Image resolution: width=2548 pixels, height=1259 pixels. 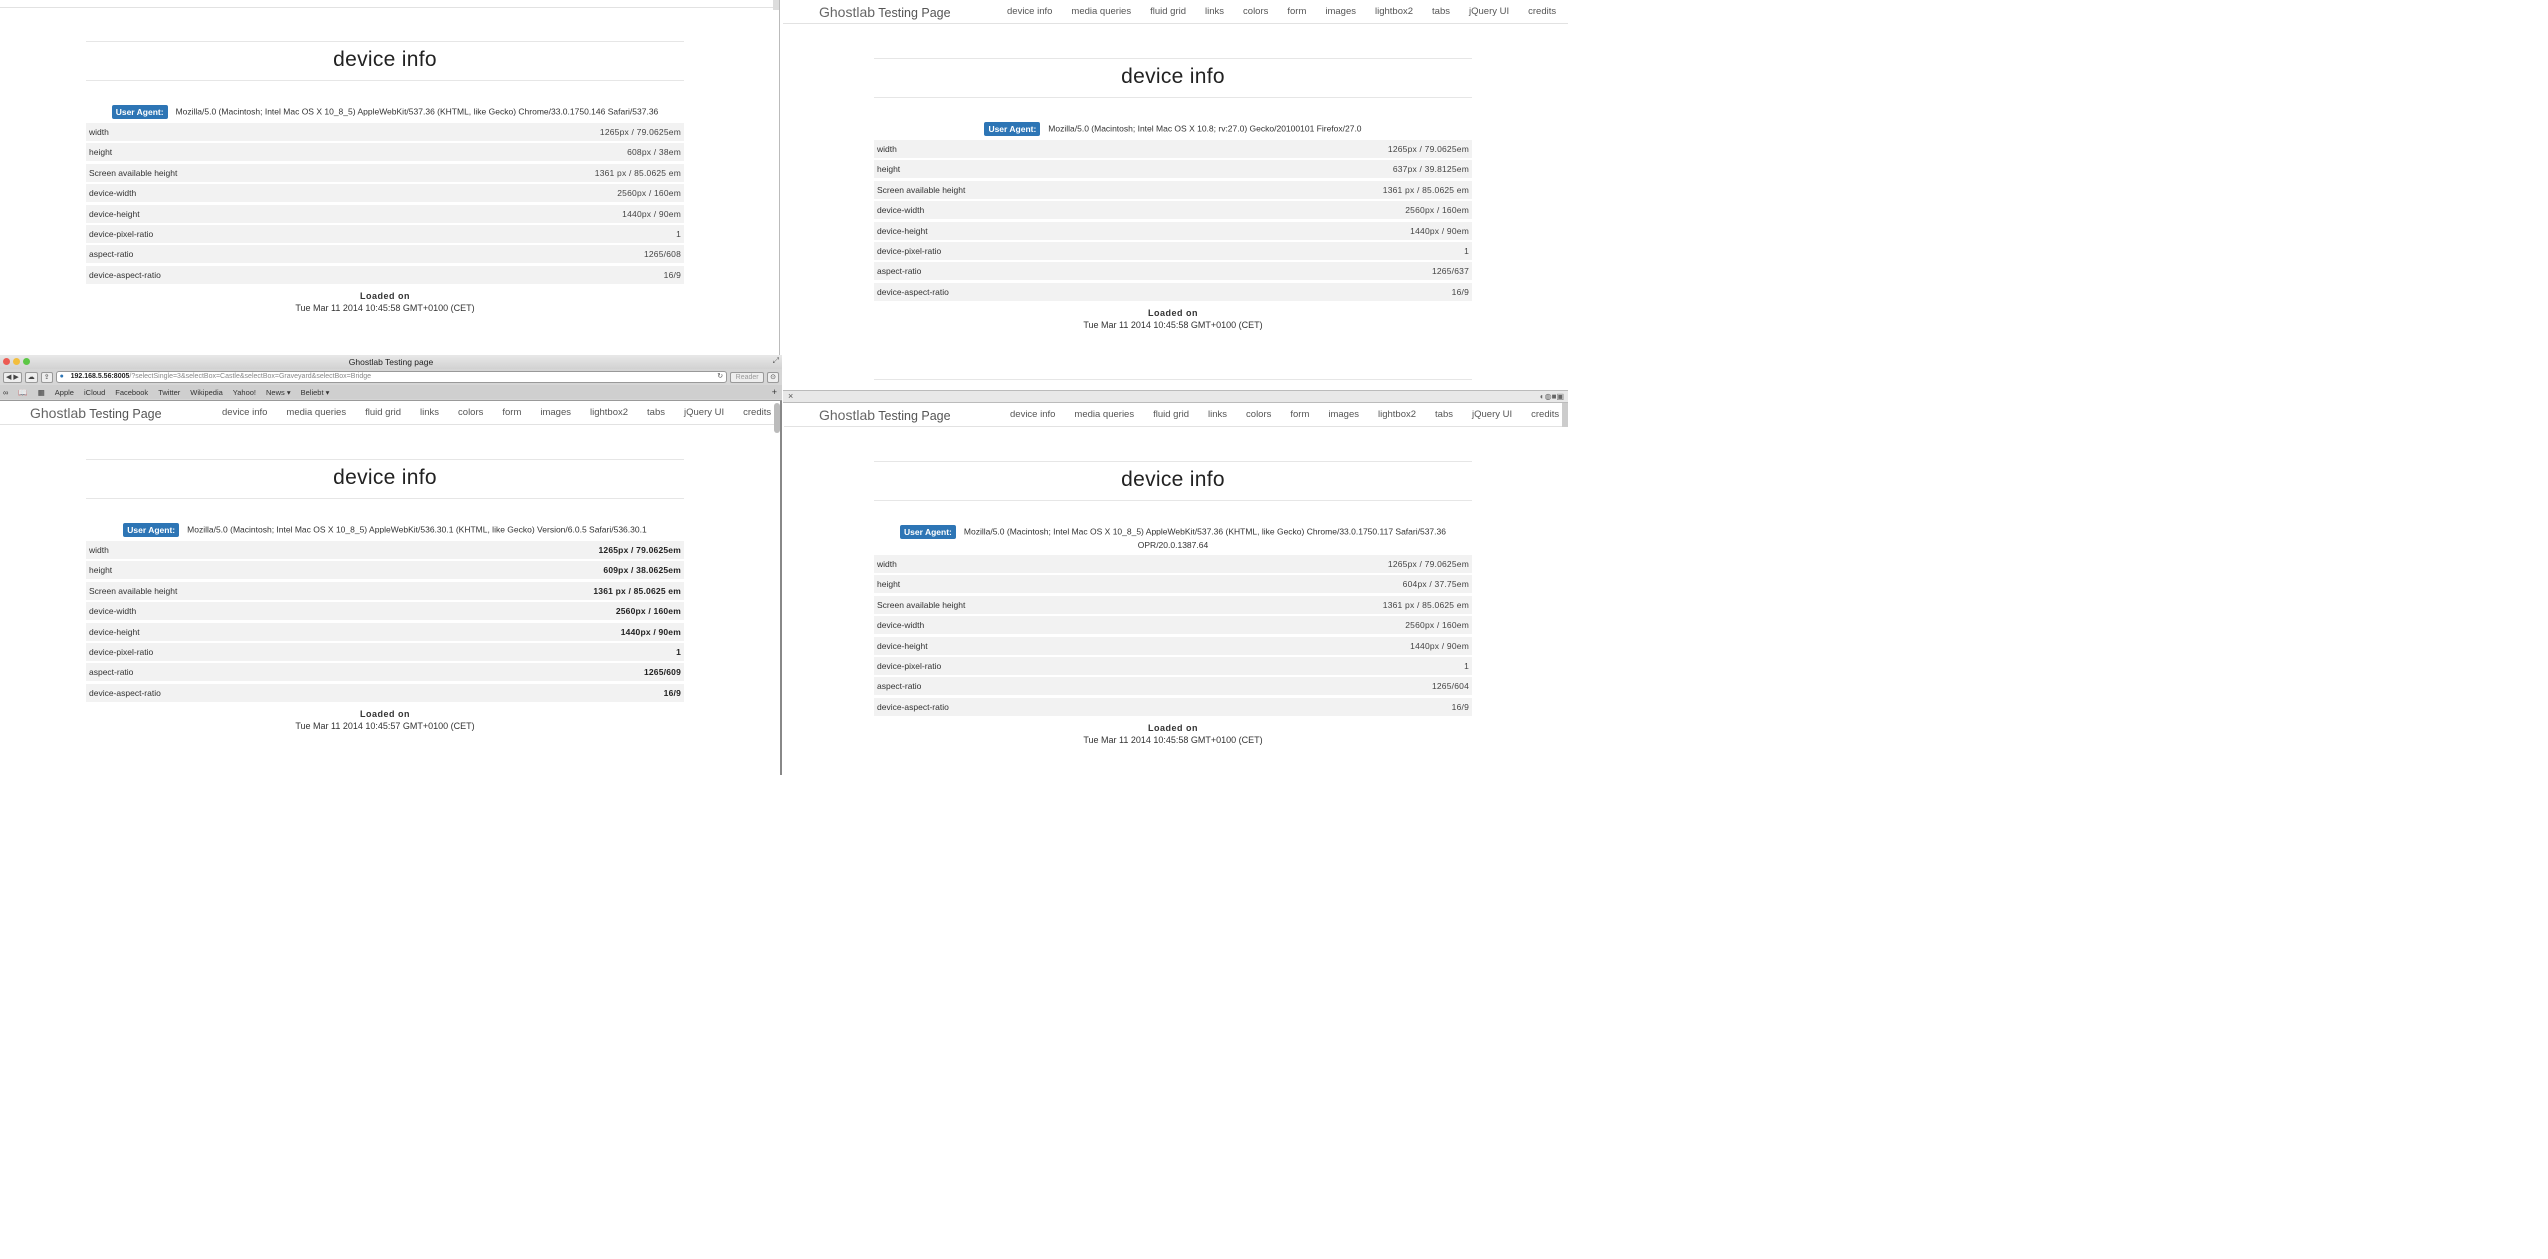 I want to click on bookmark-item: Wikipedia, so click(x=206, y=392).